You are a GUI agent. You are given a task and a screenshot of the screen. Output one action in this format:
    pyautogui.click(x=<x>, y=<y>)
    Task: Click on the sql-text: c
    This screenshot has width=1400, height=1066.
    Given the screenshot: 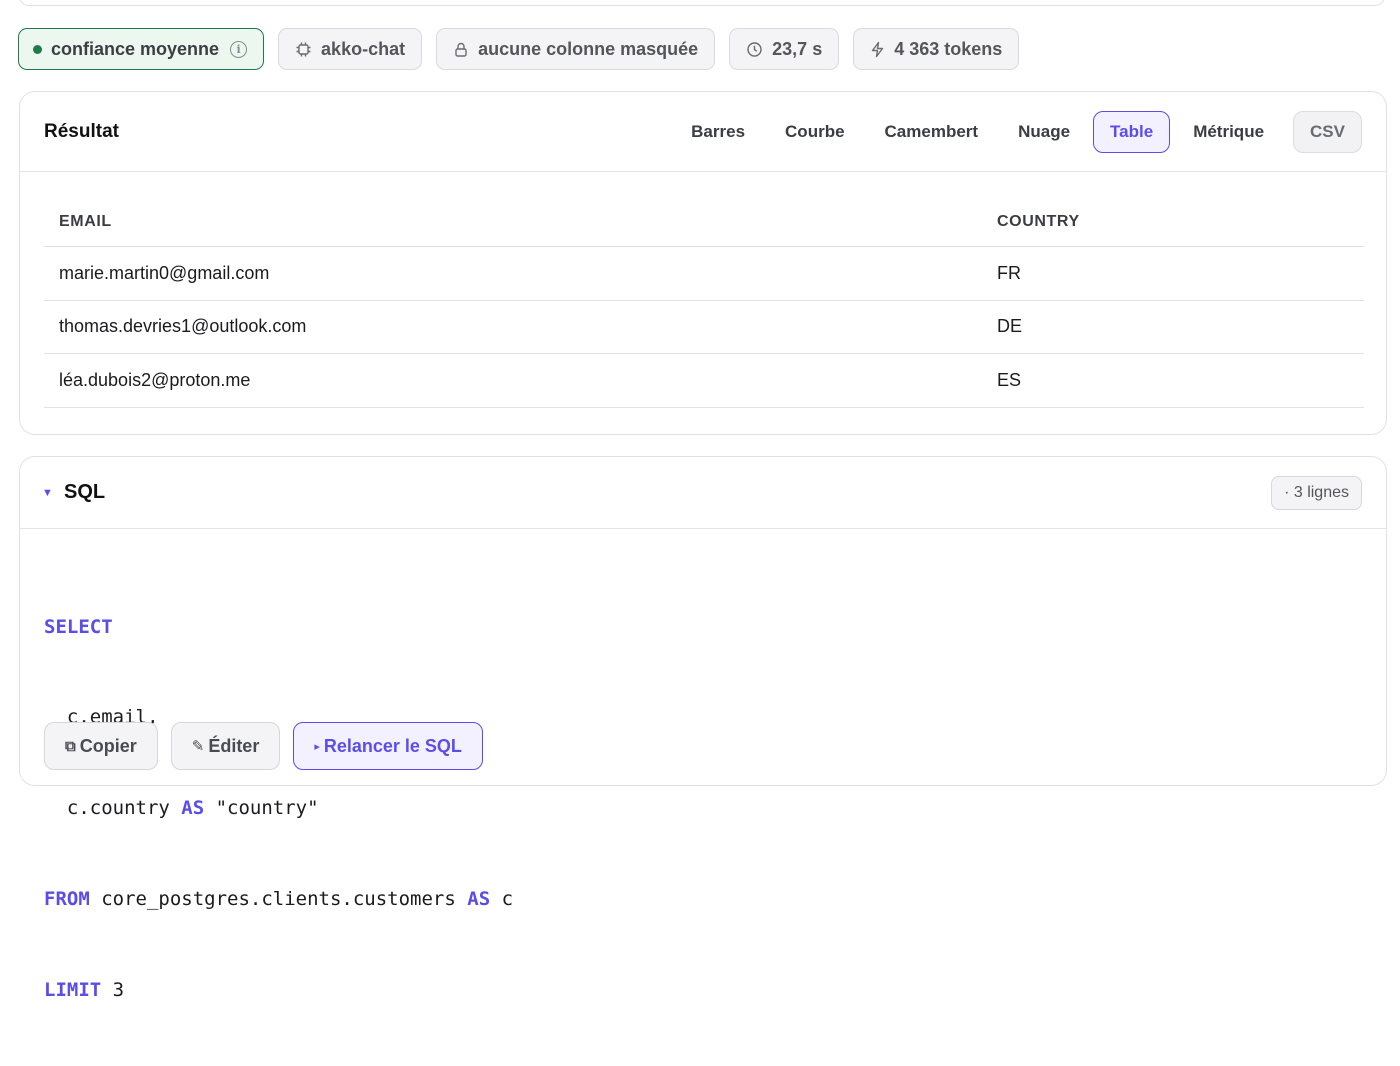 What is the action you would take?
    pyautogui.click(x=502, y=899)
    